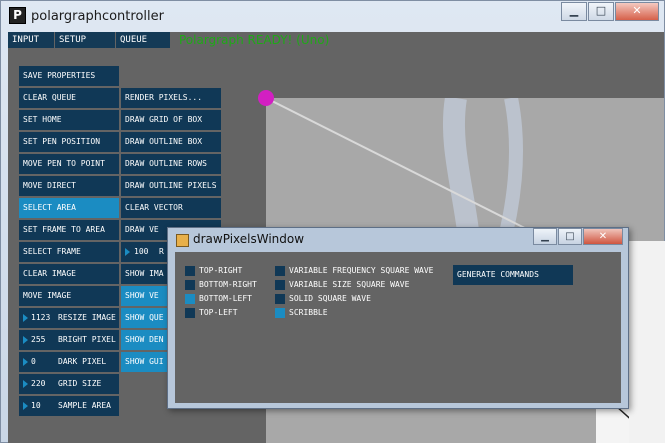 This screenshot has height=443, width=665. Describe the element at coordinates (601, 11) in the screenshot. I see `maximize-button: □` at that location.